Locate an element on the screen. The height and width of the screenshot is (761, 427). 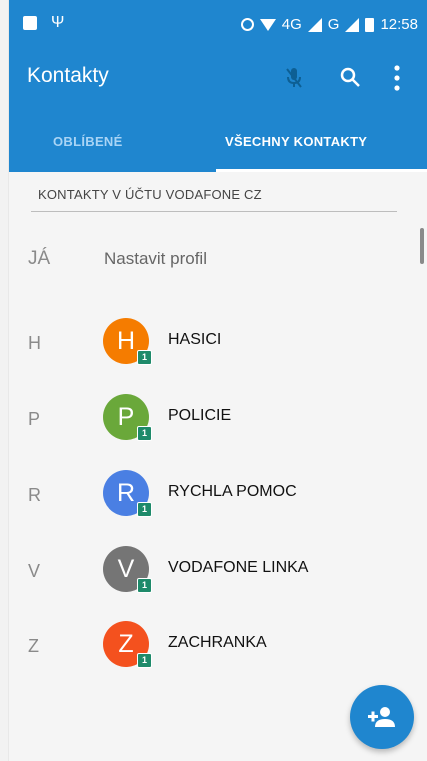
contact-name: HASICI is located at coordinates (195, 339).